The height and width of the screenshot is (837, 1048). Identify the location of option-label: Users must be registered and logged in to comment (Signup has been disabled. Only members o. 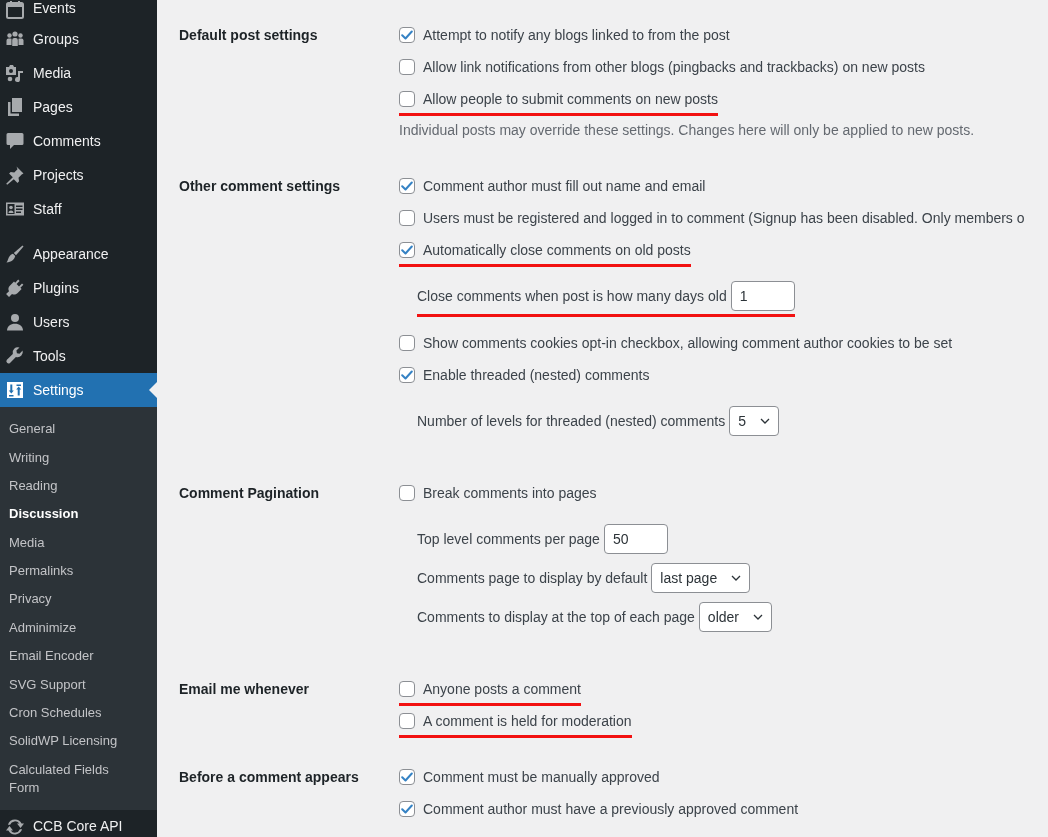
(724, 218).